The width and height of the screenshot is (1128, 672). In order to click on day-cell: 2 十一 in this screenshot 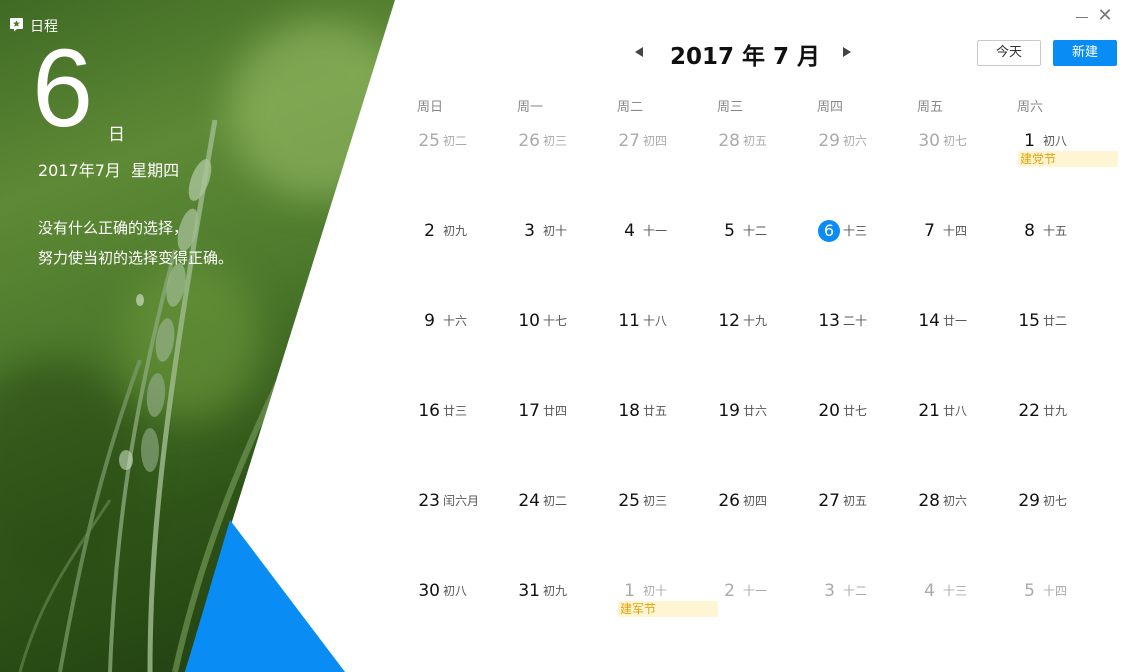, I will do `click(768, 625)`.